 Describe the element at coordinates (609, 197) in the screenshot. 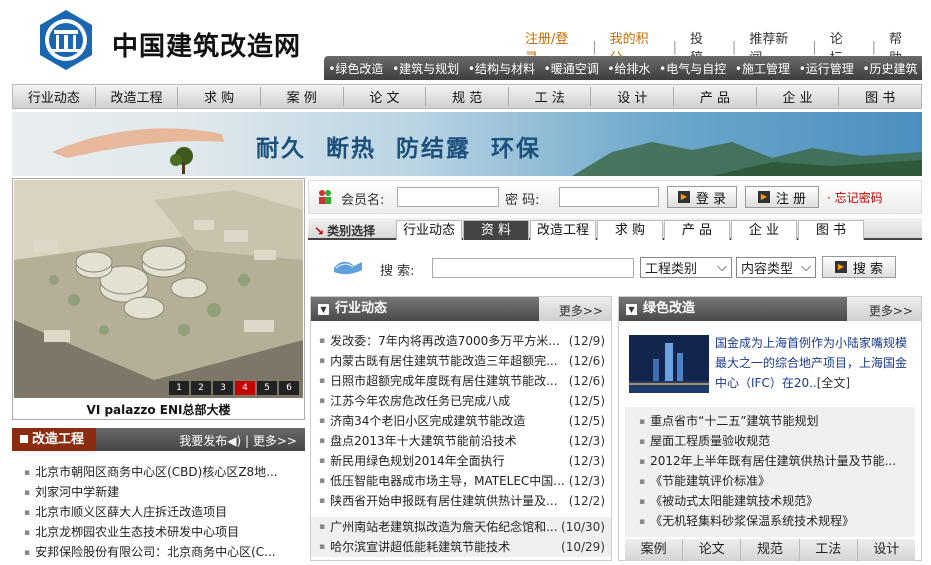

I see `password-input` at that location.